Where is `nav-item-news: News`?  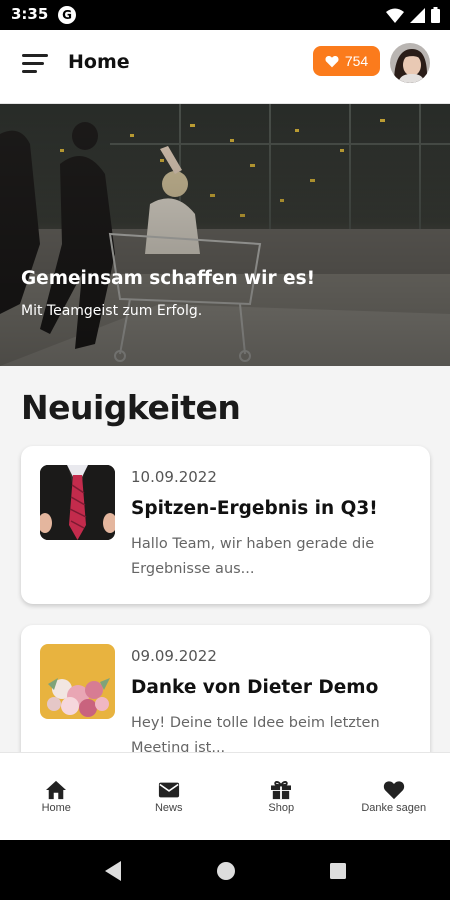 nav-item-news: News is located at coordinates (169, 796).